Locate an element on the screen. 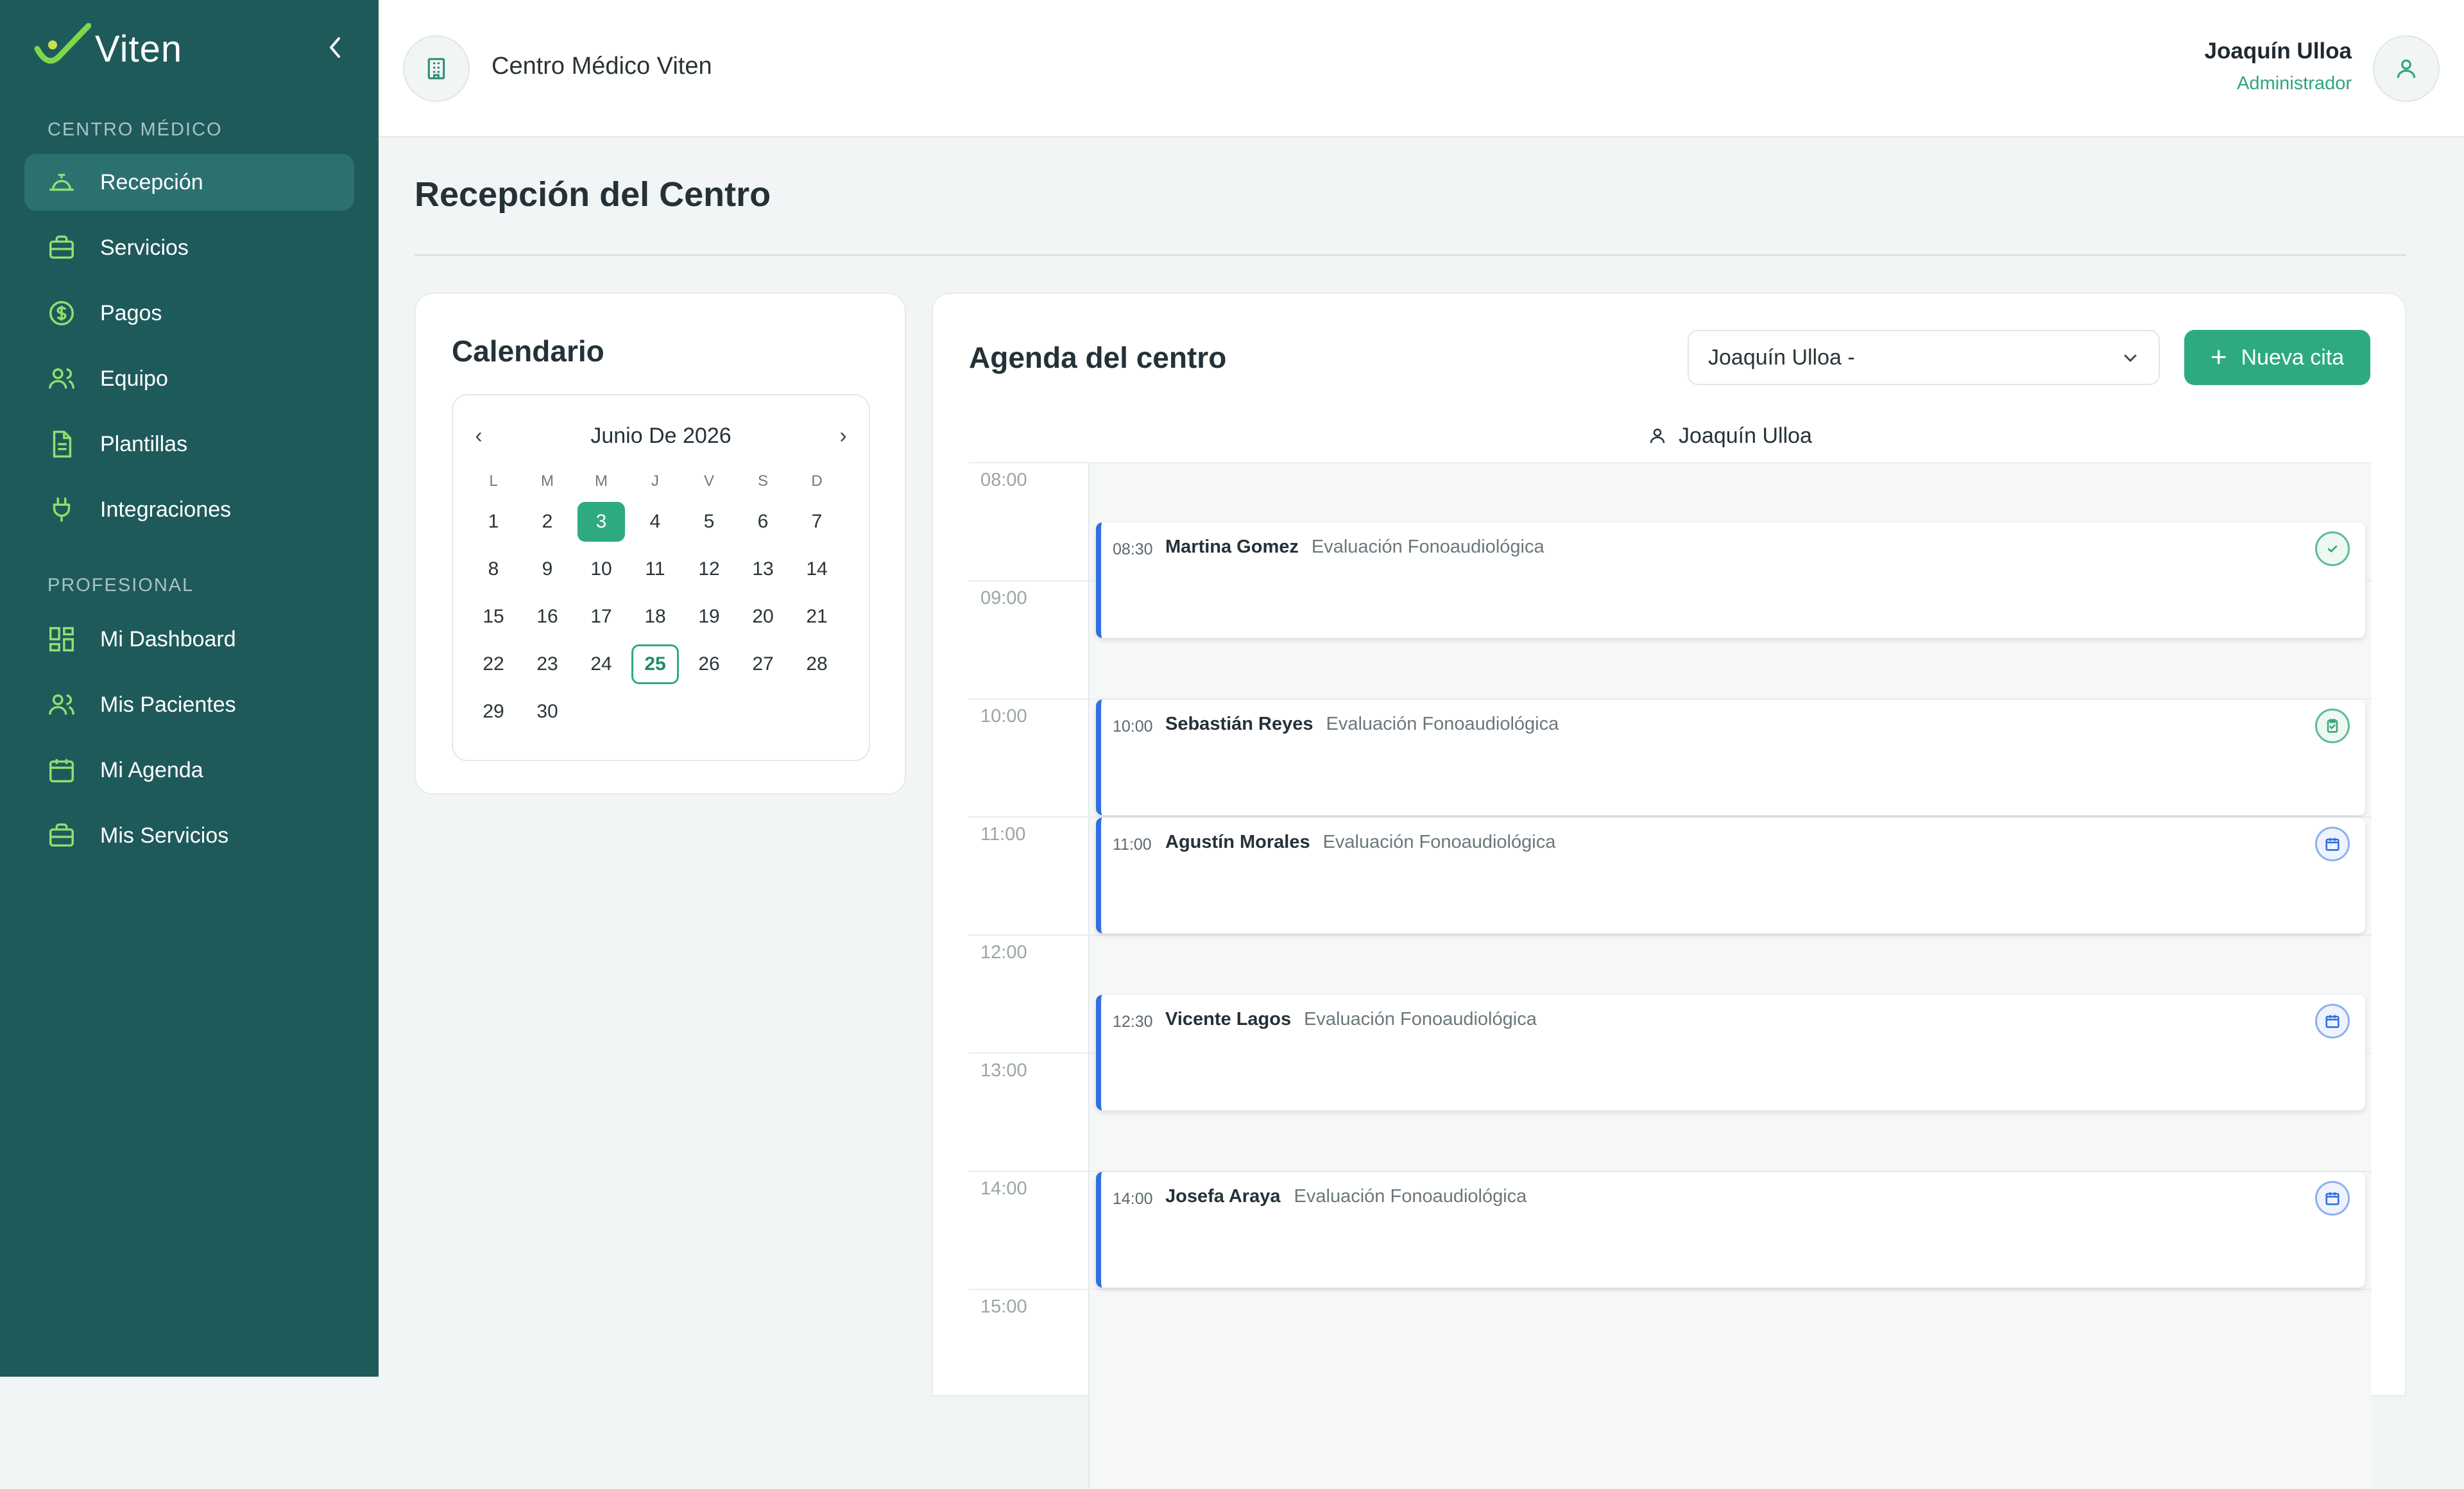 This screenshot has height=1489, width=2464. sidebar-item-recepcion: Recepción is located at coordinates (189, 183).